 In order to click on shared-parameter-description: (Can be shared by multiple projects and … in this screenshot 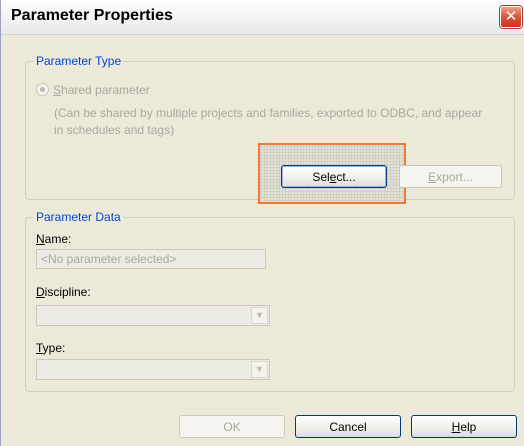, I will do `click(268, 121)`.